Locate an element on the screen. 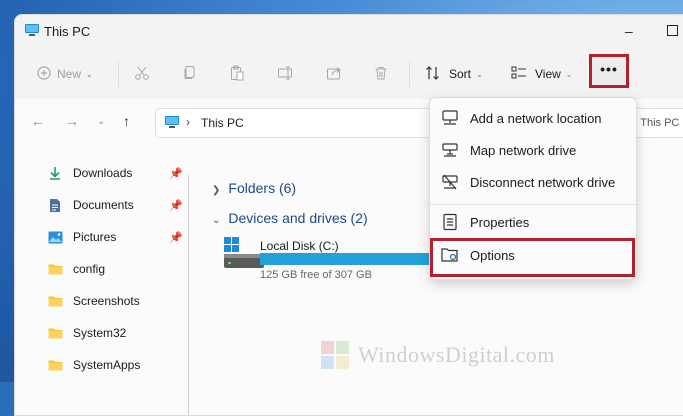  sidebar-item-pictures: Pictures is located at coordinates (81, 237).